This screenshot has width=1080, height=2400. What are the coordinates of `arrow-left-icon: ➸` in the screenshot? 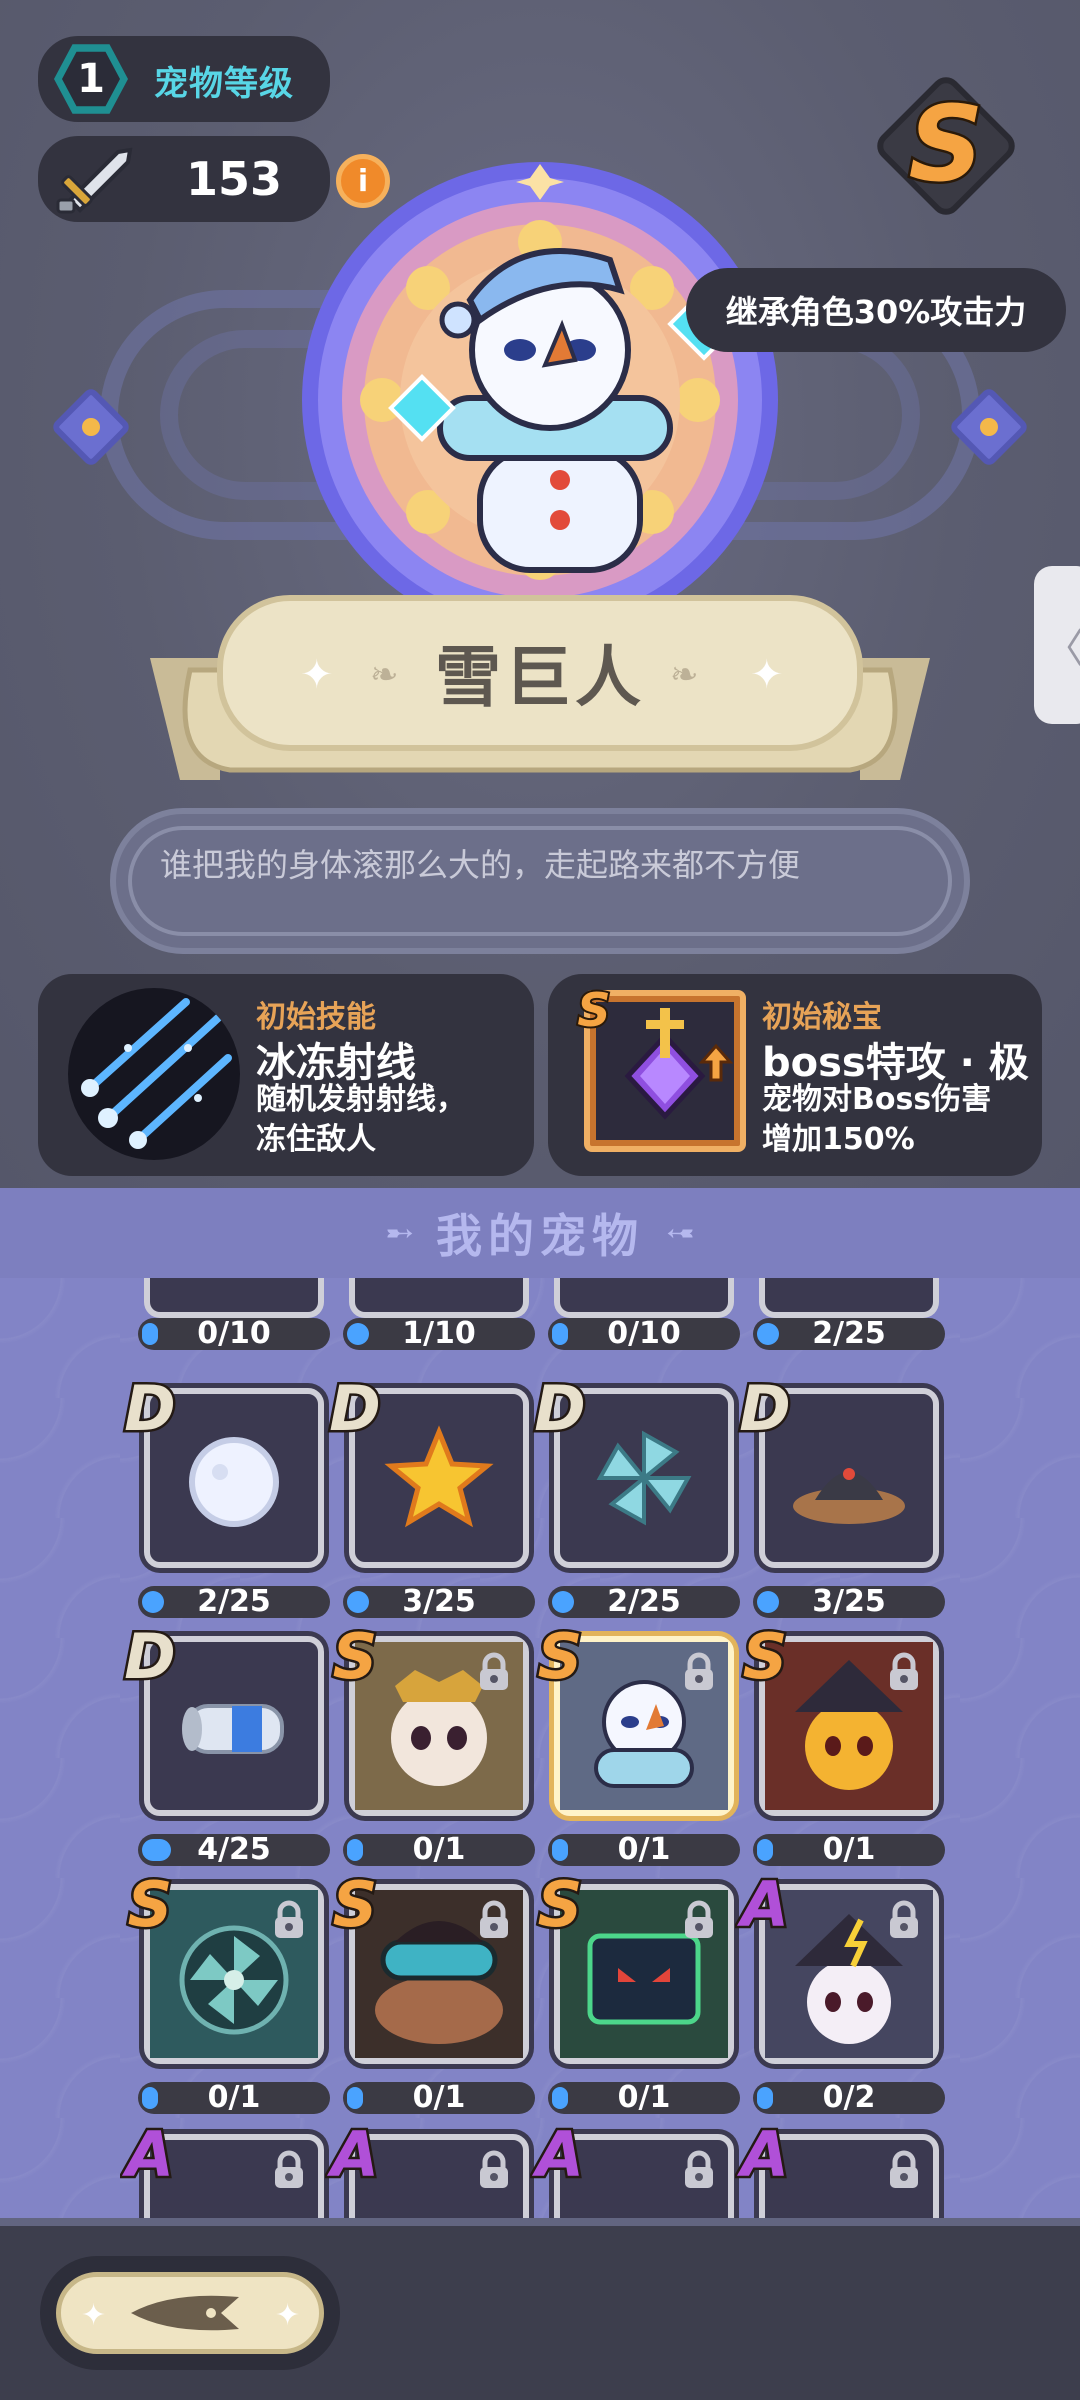 It's located at (400, 1233).